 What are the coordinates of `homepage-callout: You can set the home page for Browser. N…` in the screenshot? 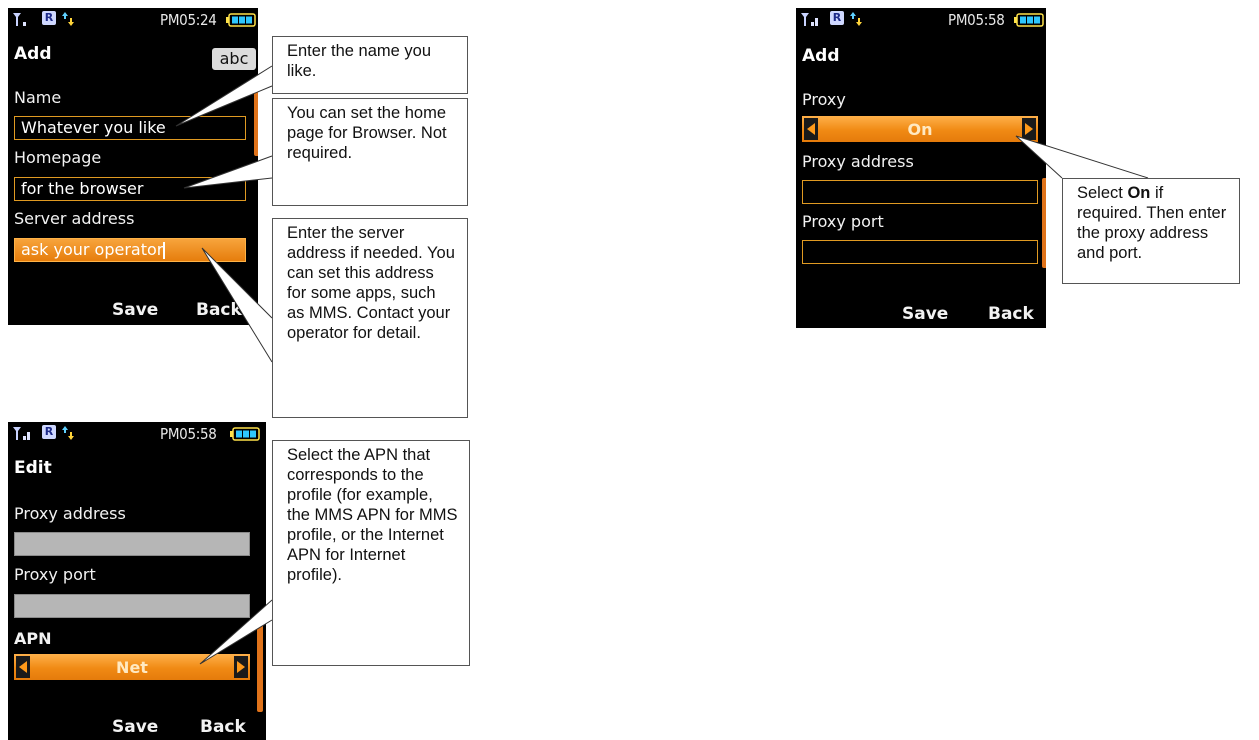 It's located at (370, 152).